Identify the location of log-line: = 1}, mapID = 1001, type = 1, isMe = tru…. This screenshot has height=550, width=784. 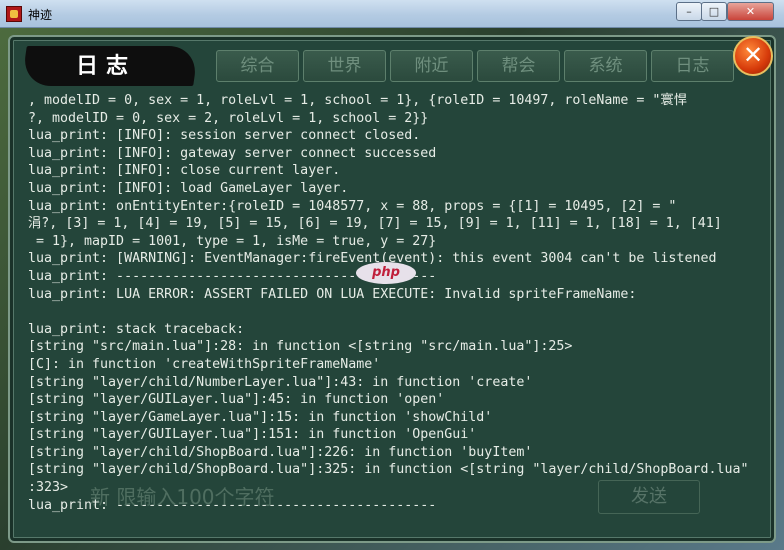
(232, 241).